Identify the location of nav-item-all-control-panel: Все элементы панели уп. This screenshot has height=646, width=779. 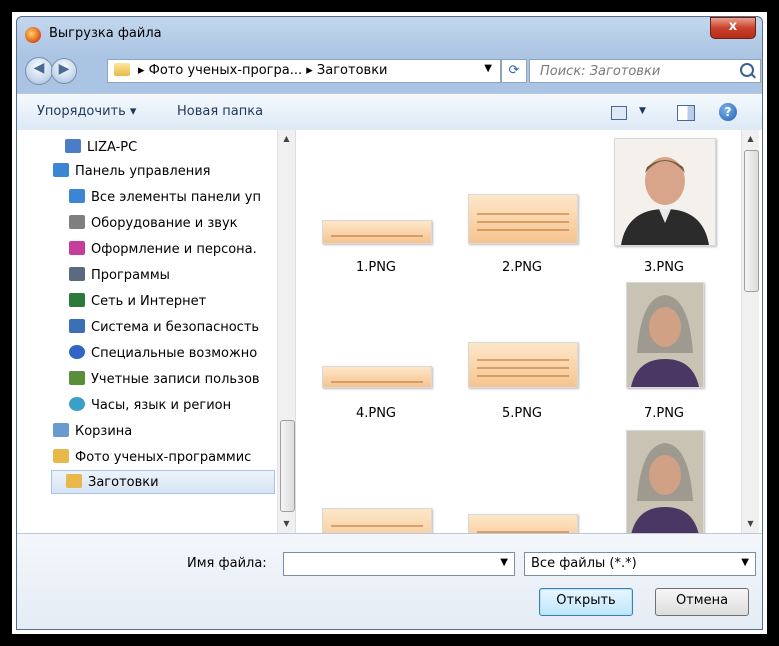
(172, 198).